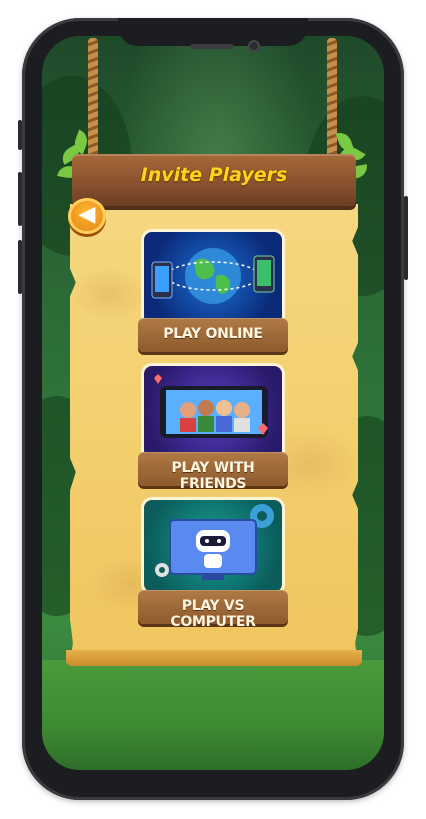 This screenshot has height=819, width=426. Describe the element at coordinates (254, 46) in the screenshot. I see `camera-icon` at that location.